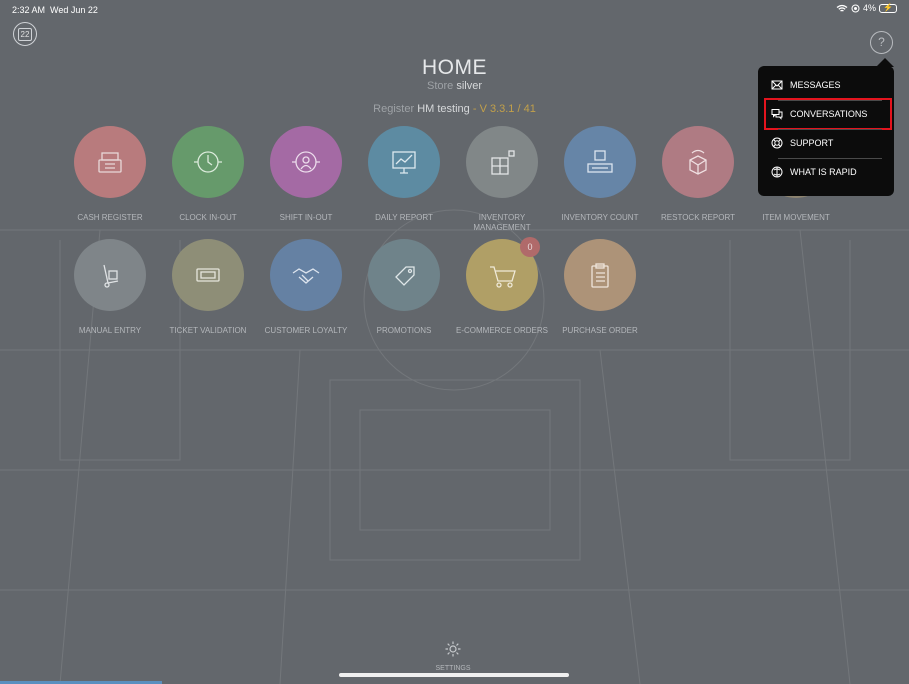  I want to click on status-date: Wed Jun 22, so click(74, 10).